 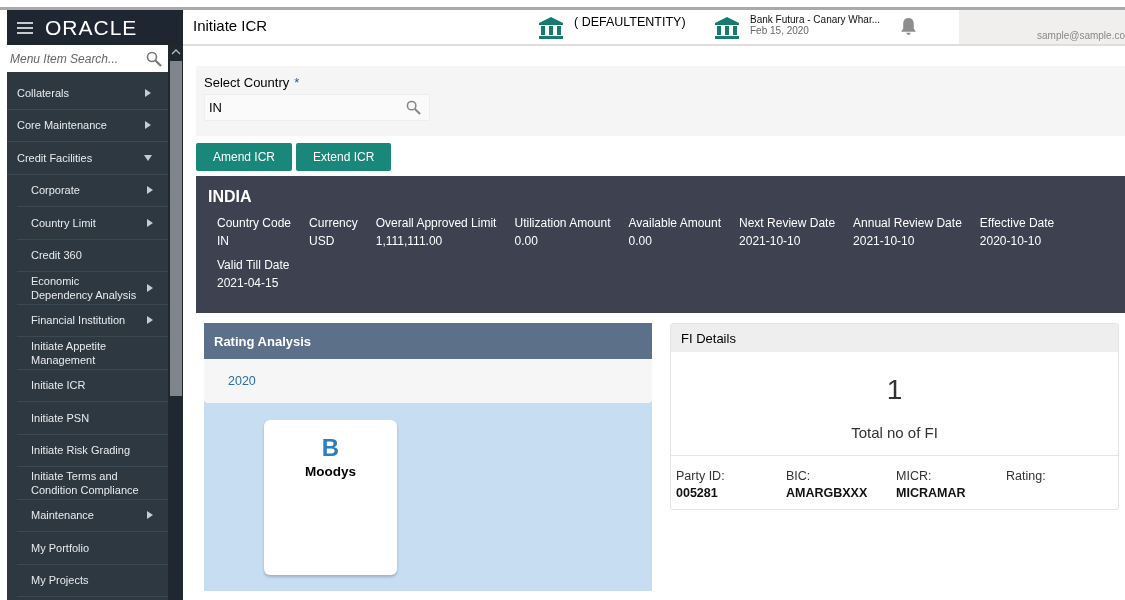 What do you see at coordinates (894, 390) in the screenshot?
I see `fi-count: 1` at bounding box center [894, 390].